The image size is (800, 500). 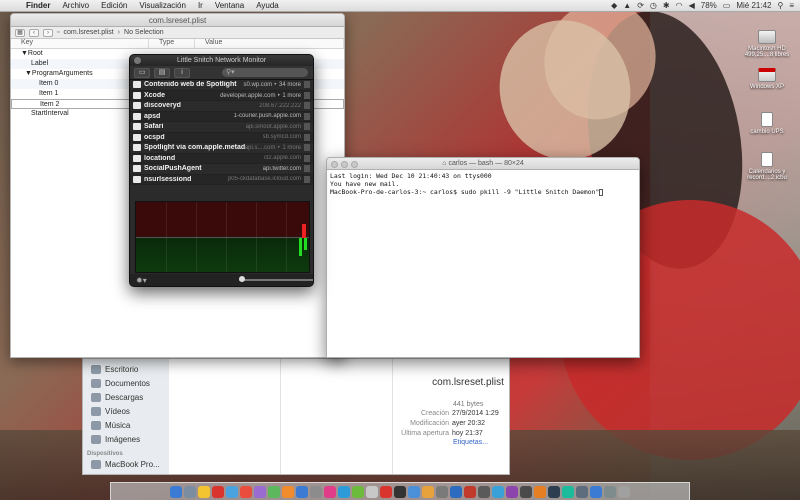 What do you see at coordinates (780, 5) in the screenshot?
I see `spotlight-icon: ⚲` at bounding box center [780, 5].